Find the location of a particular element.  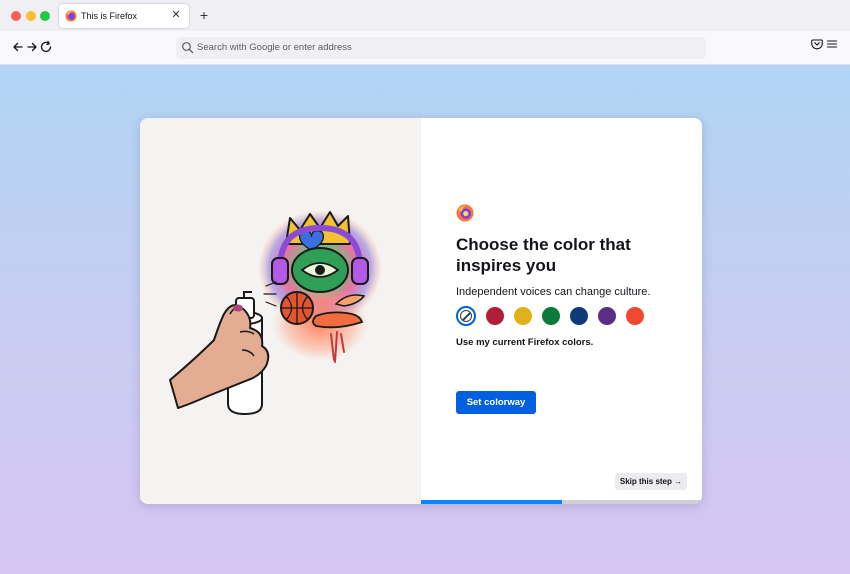

colorway-current-swatch is located at coordinates (466, 316).